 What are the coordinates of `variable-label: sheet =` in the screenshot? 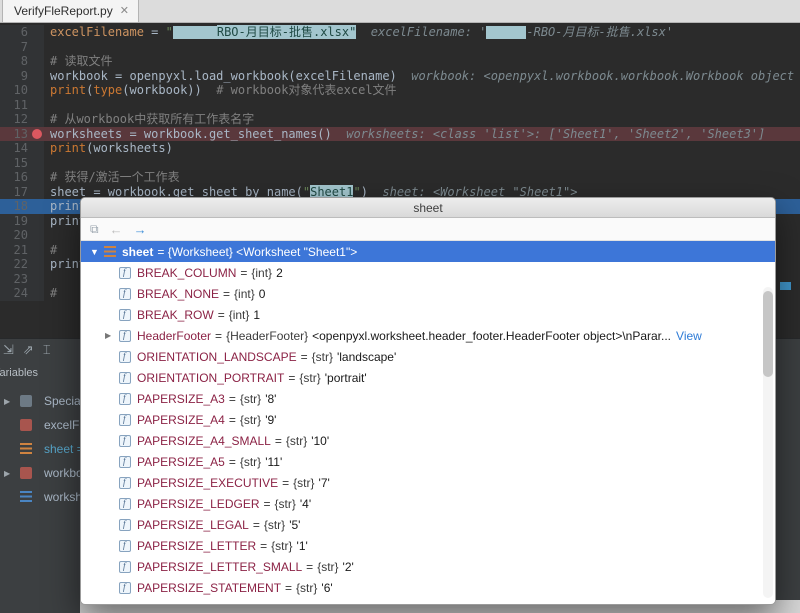 It's located at (64, 449).